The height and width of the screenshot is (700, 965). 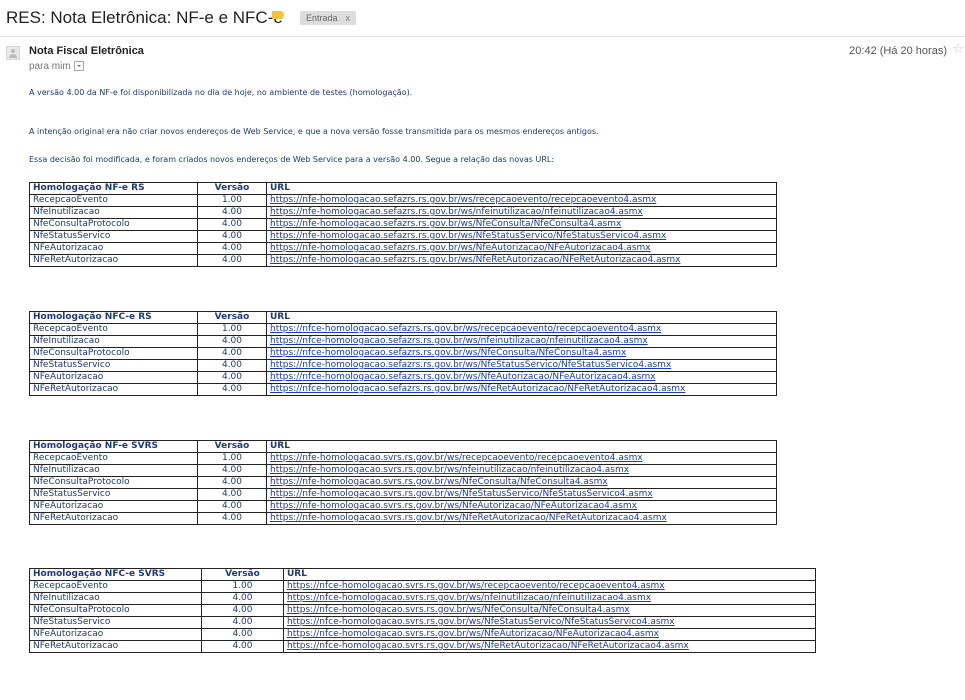 What do you see at coordinates (13, 53) in the screenshot?
I see `sender-avatar` at bounding box center [13, 53].